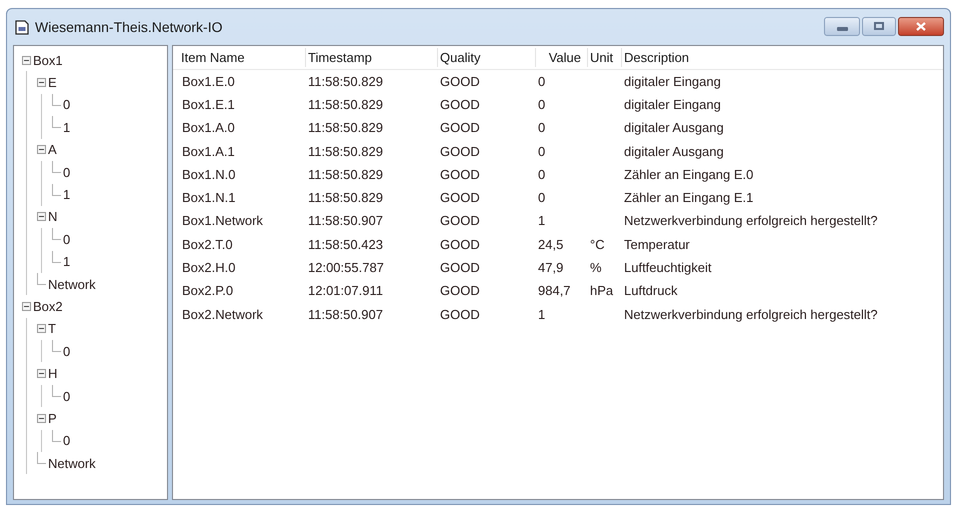 This screenshot has width=957, height=507. Describe the element at coordinates (48, 306) in the screenshot. I see `tree-item: Box2` at that location.